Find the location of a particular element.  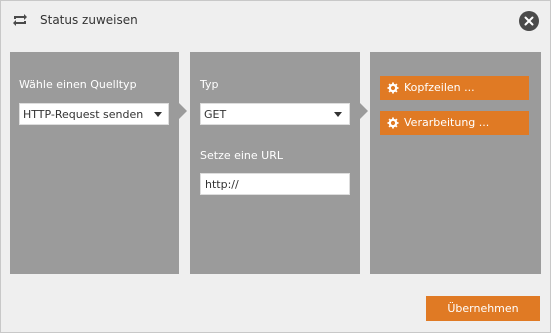

close-icon is located at coordinates (529, 21).